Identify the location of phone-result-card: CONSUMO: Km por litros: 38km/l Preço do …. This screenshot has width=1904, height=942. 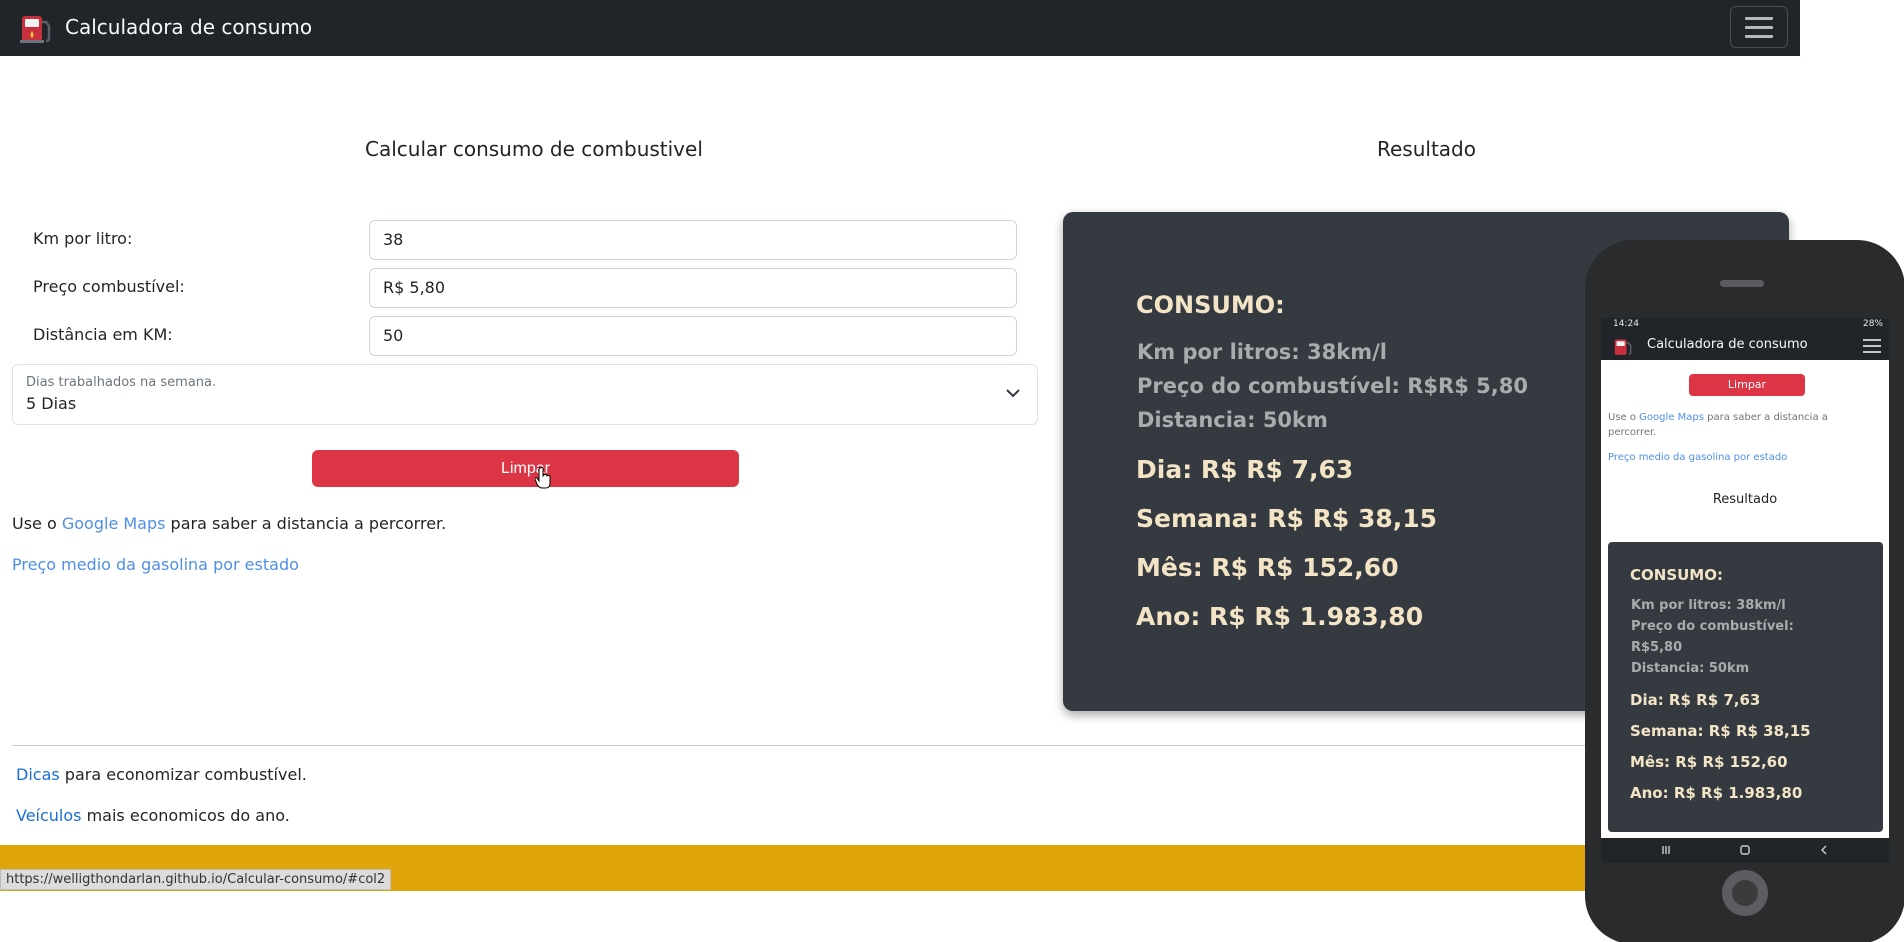
(1745, 687).